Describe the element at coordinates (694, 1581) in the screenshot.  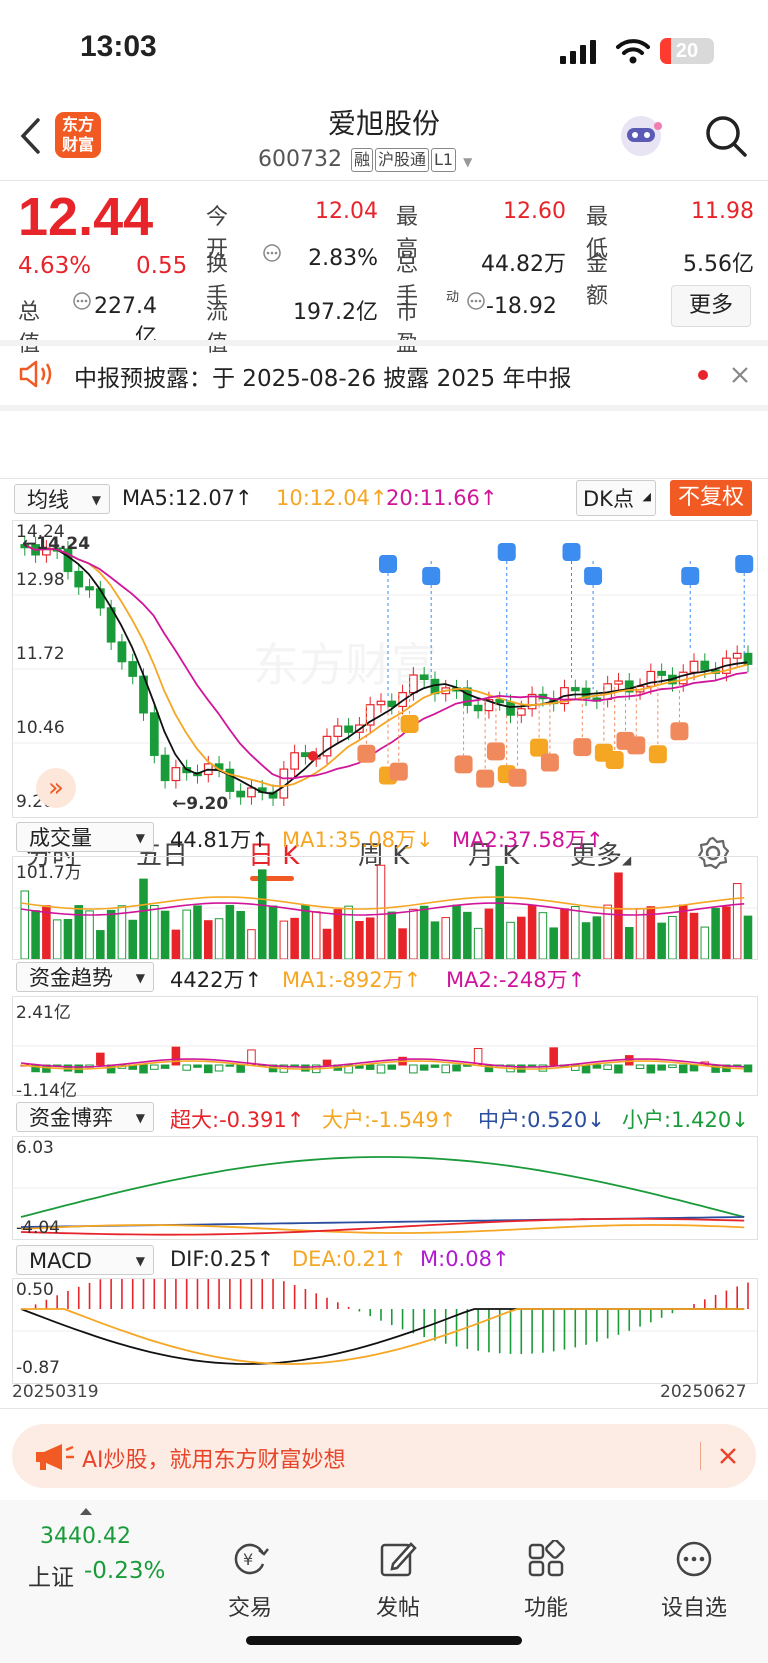
I see `nav-watchlist: 设自选` at that location.